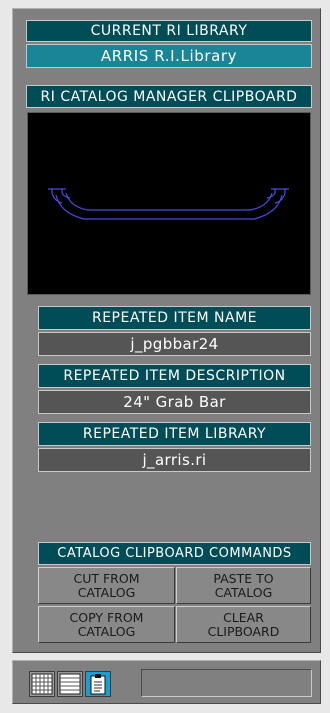  What do you see at coordinates (106, 578) in the screenshot?
I see `cut-label-line1: CUT FROM` at bounding box center [106, 578].